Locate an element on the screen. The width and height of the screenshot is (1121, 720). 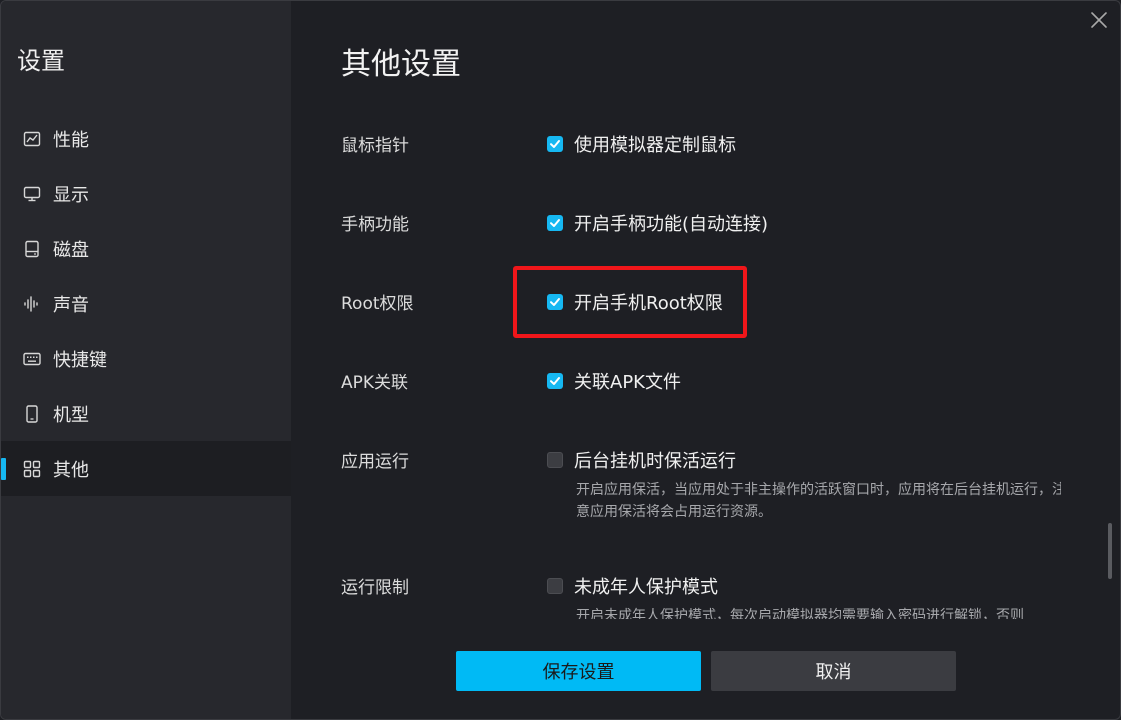
save-button: 保存设置 is located at coordinates (578, 671).